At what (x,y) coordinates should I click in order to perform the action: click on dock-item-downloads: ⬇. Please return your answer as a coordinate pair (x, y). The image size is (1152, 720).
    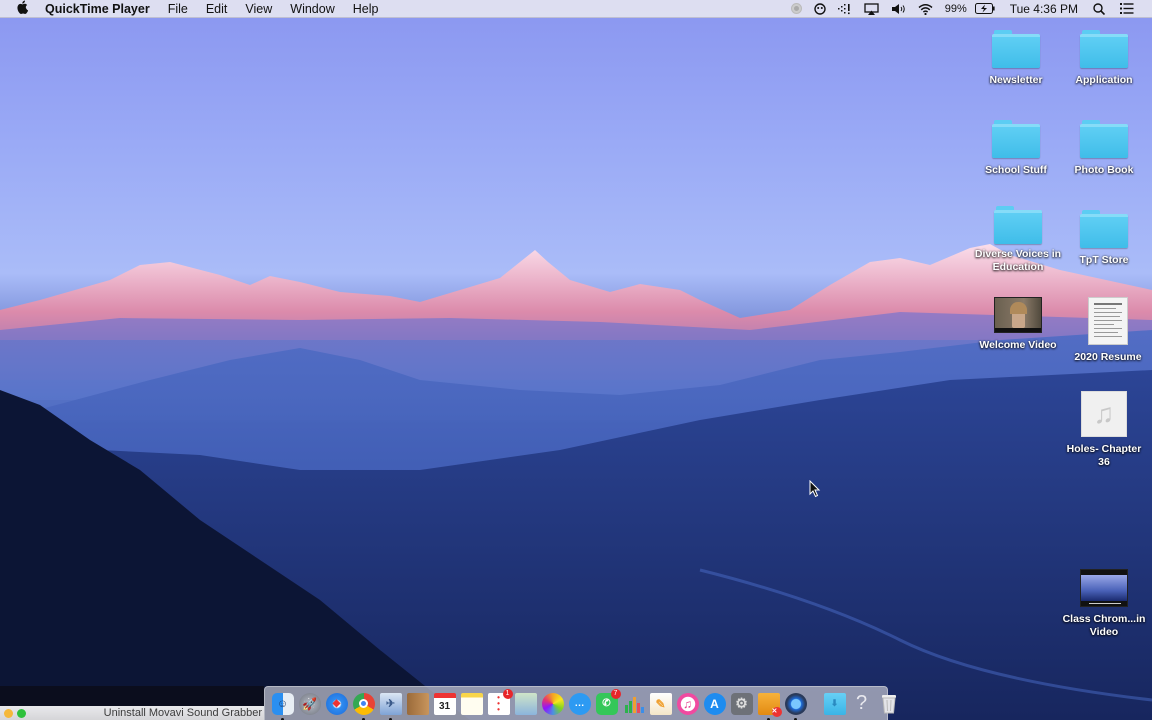
    Looking at the image, I should click on (835, 704).